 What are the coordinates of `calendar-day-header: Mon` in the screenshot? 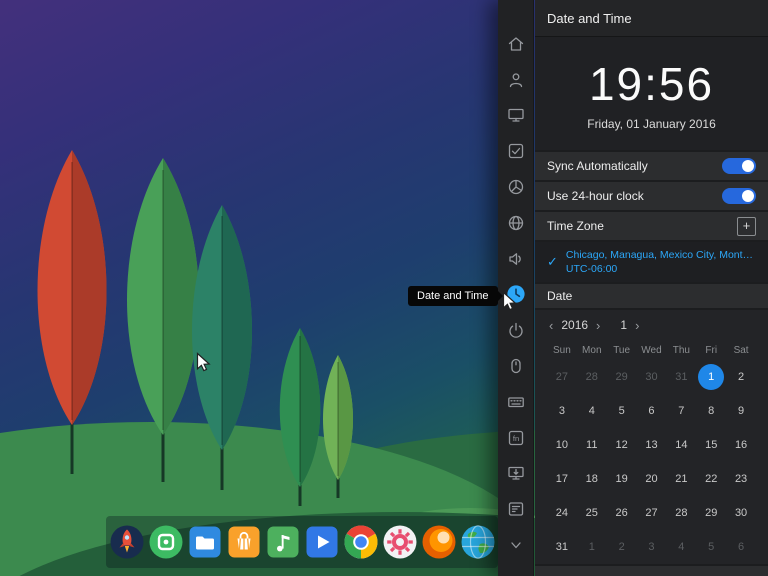 It's located at (592, 350).